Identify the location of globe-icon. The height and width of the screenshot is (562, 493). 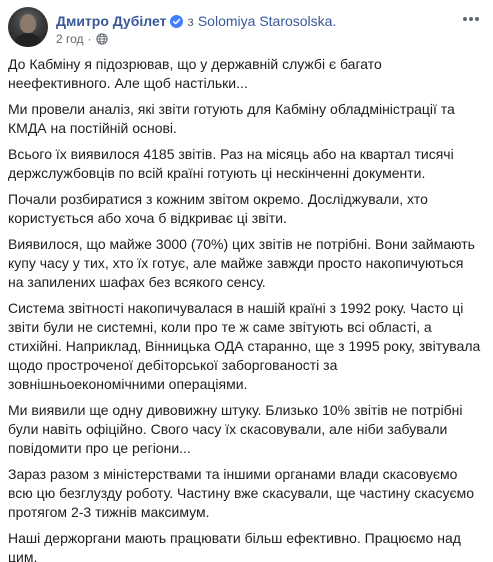
(101, 39).